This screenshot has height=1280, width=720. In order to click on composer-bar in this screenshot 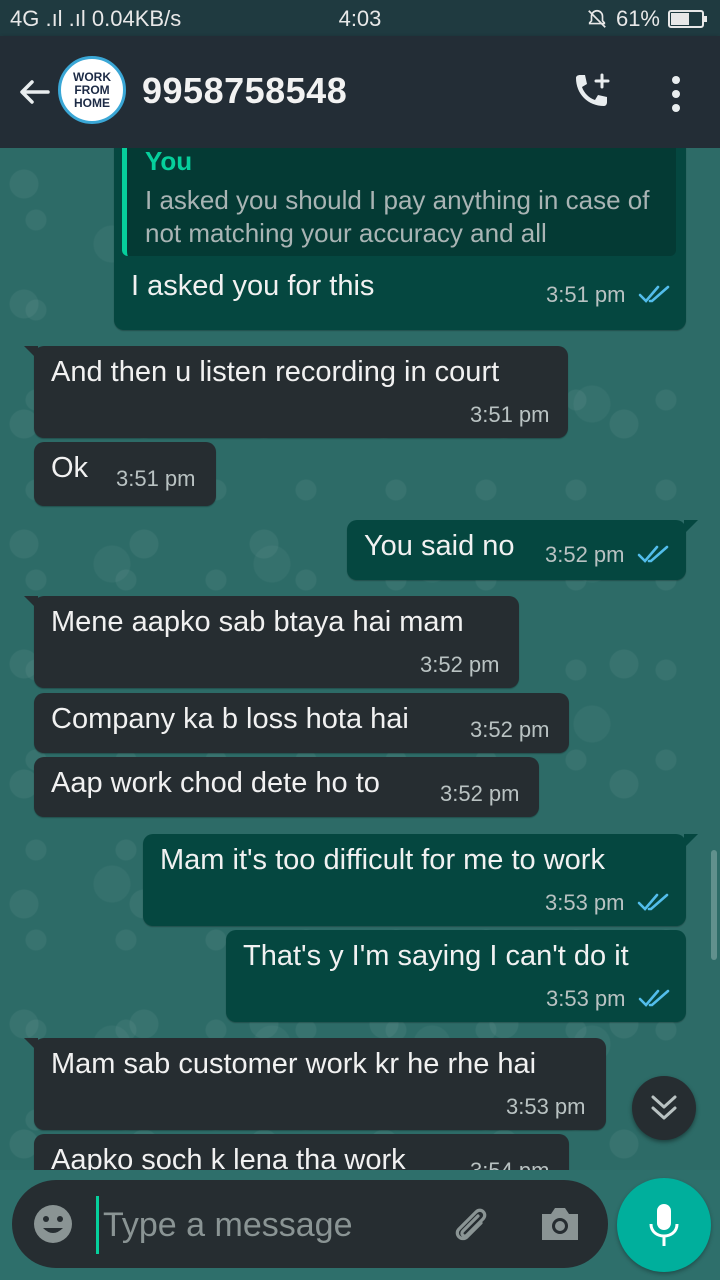, I will do `click(360, 1225)`.